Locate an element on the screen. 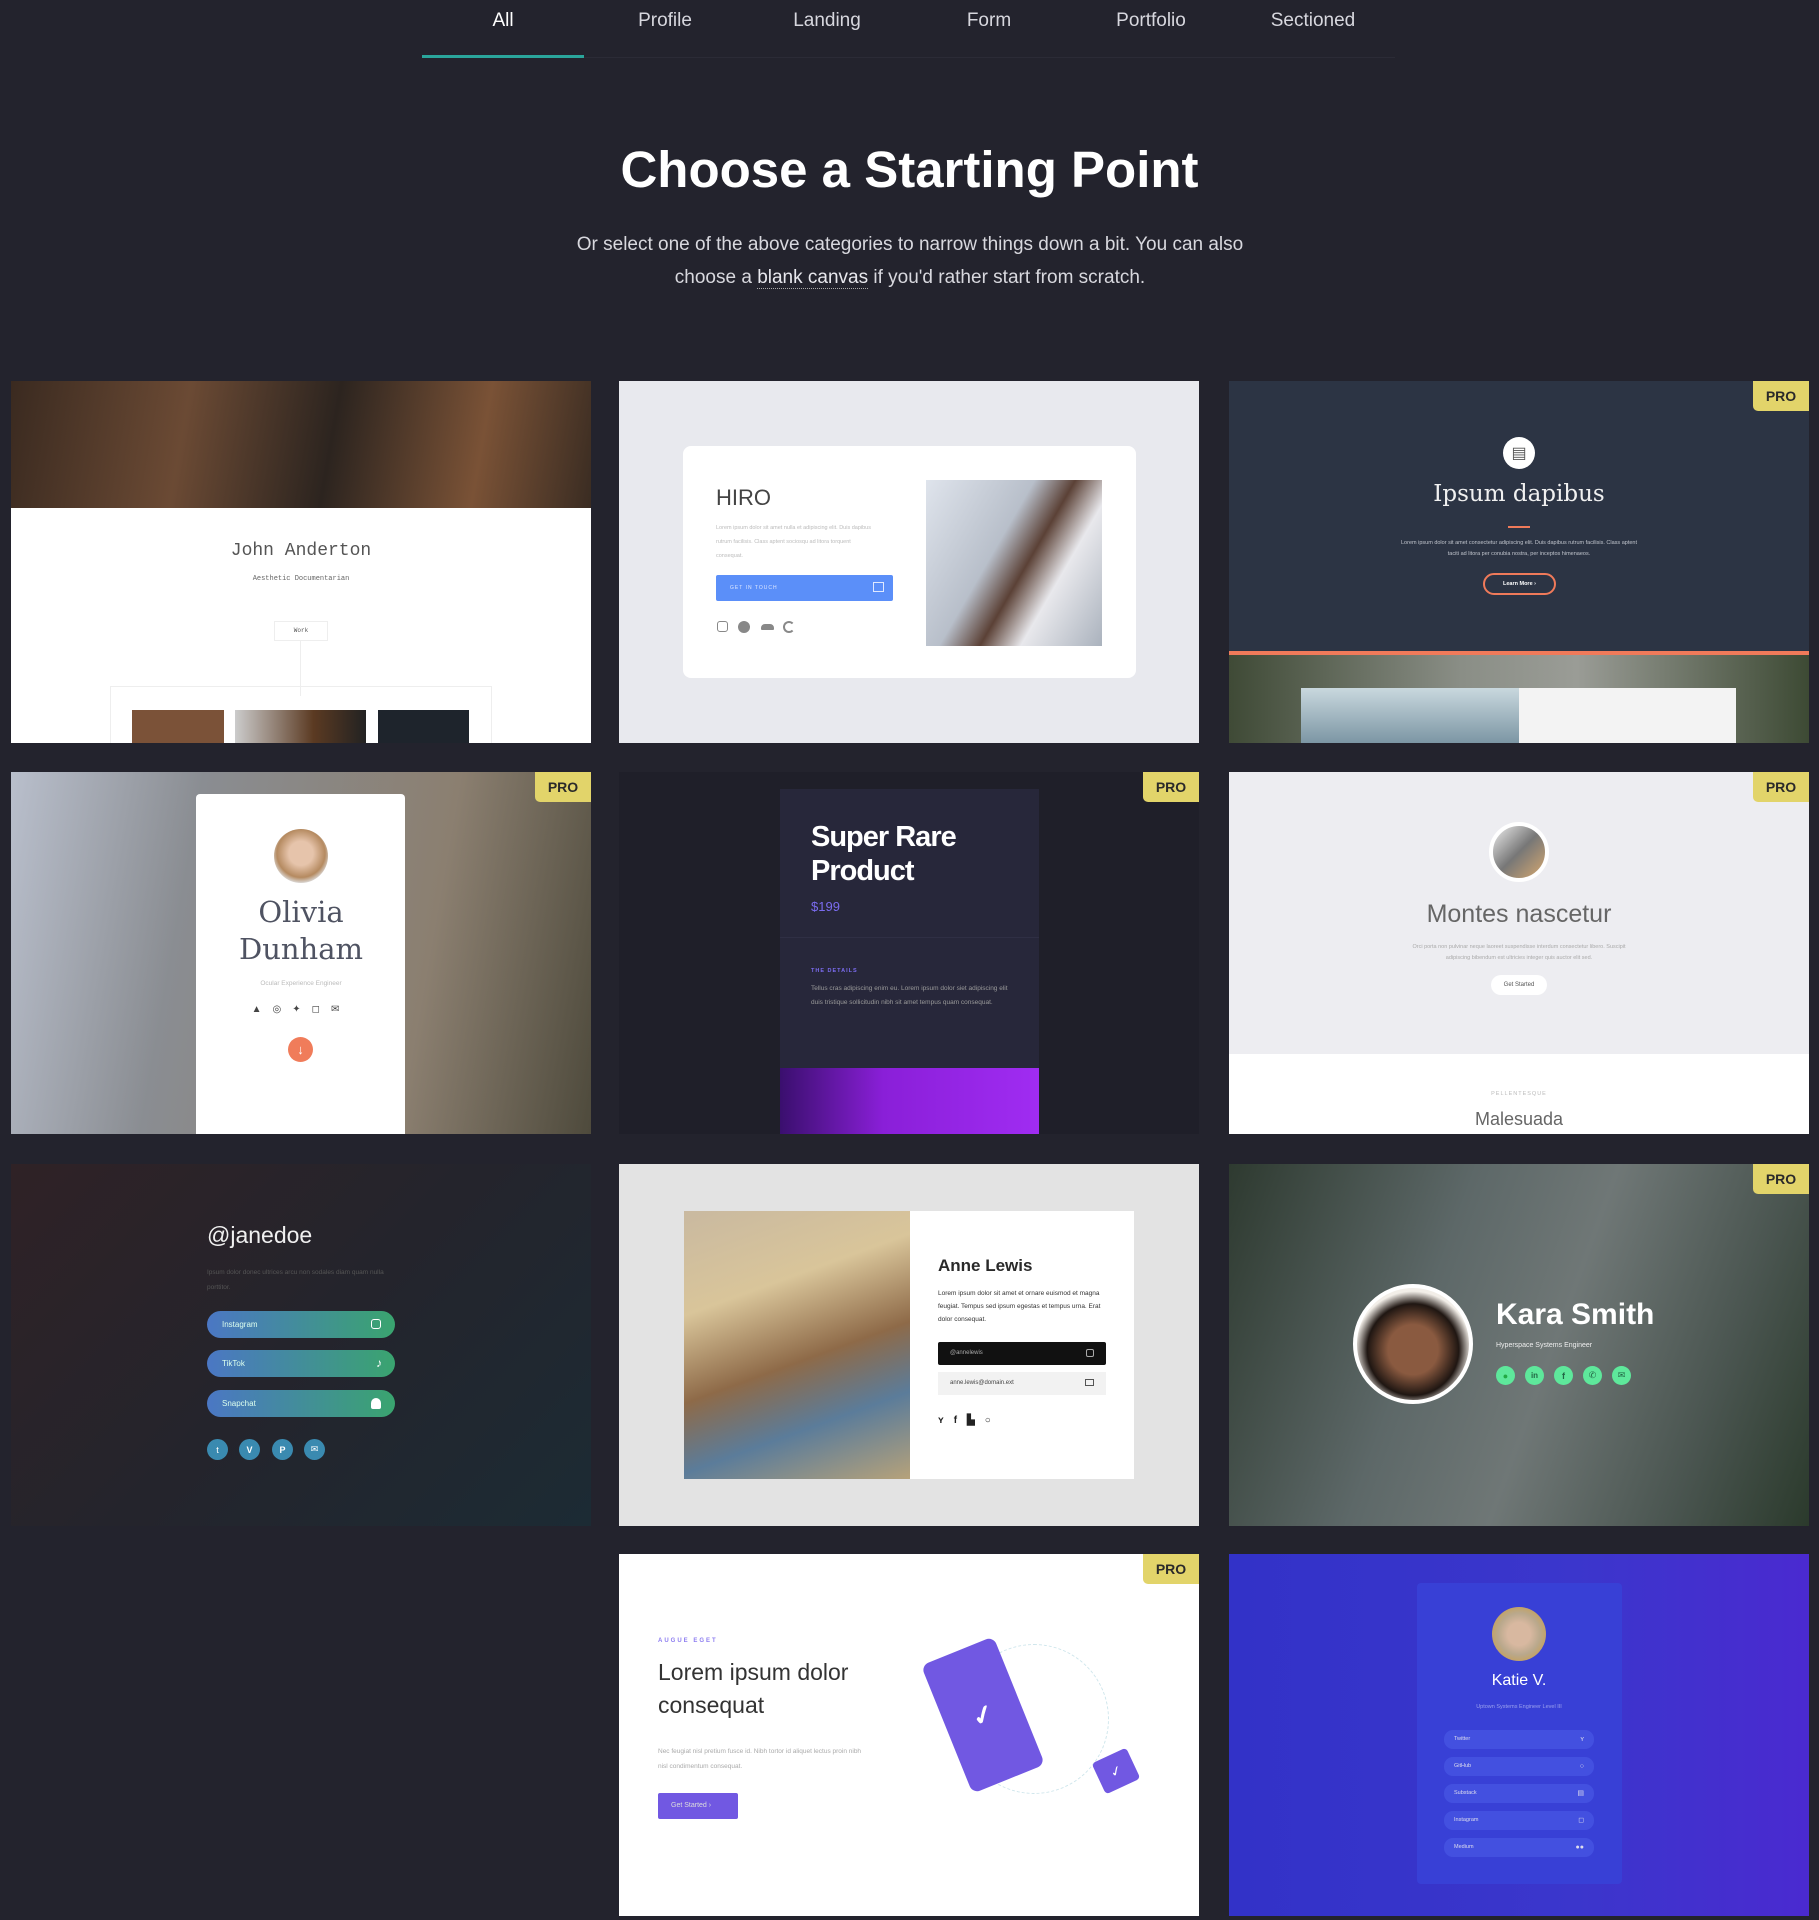 Image resolution: width=1819 pixels, height=1920 pixels. button-label: Get Started is located at coordinates (689, 1805).